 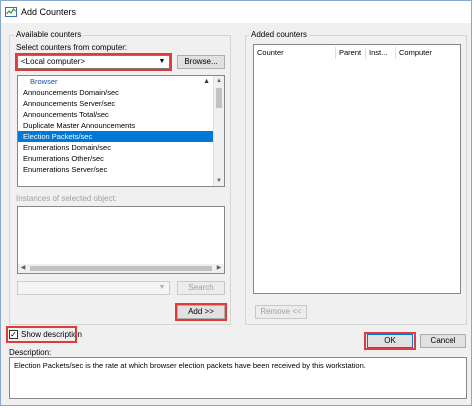 I want to click on column-header-parent: Parent, so click(x=351, y=53).